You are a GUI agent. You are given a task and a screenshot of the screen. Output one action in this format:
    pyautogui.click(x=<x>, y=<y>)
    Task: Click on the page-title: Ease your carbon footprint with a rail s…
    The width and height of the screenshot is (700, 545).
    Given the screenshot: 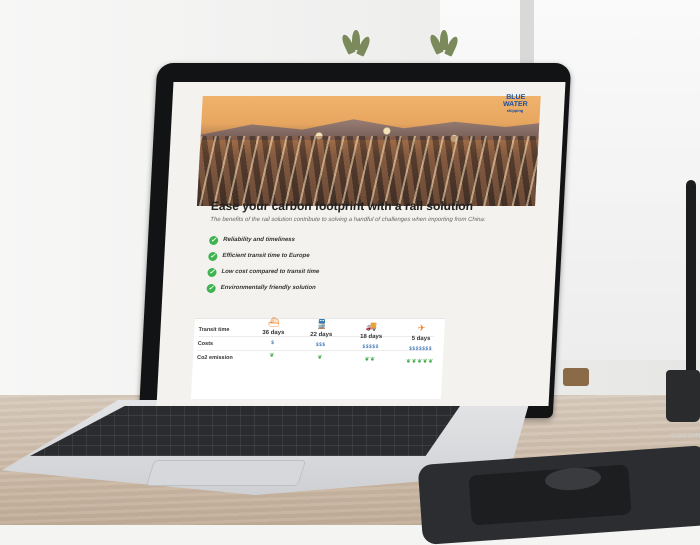 What is the action you would take?
    pyautogui.click(x=342, y=206)
    